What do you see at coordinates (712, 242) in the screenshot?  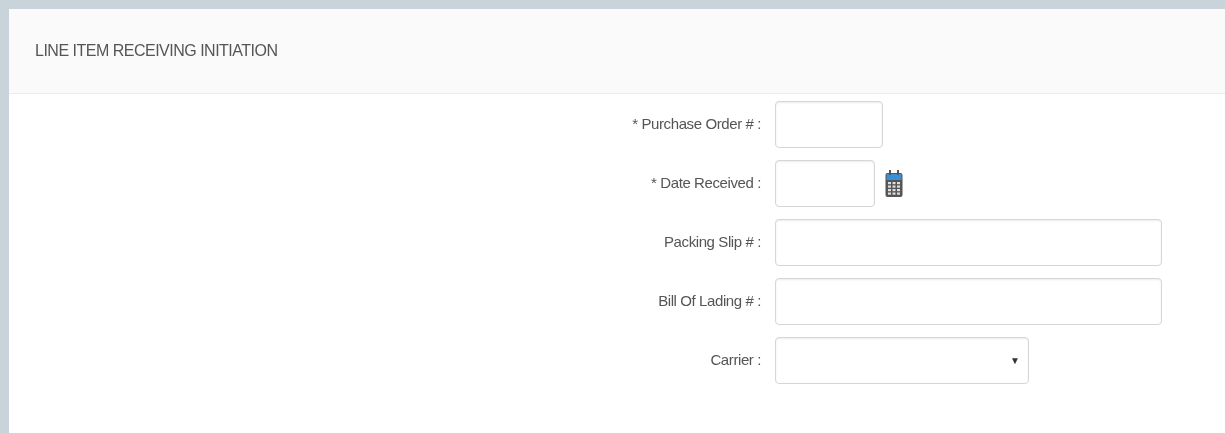 I see `field-label: Packing Slip # :` at bounding box center [712, 242].